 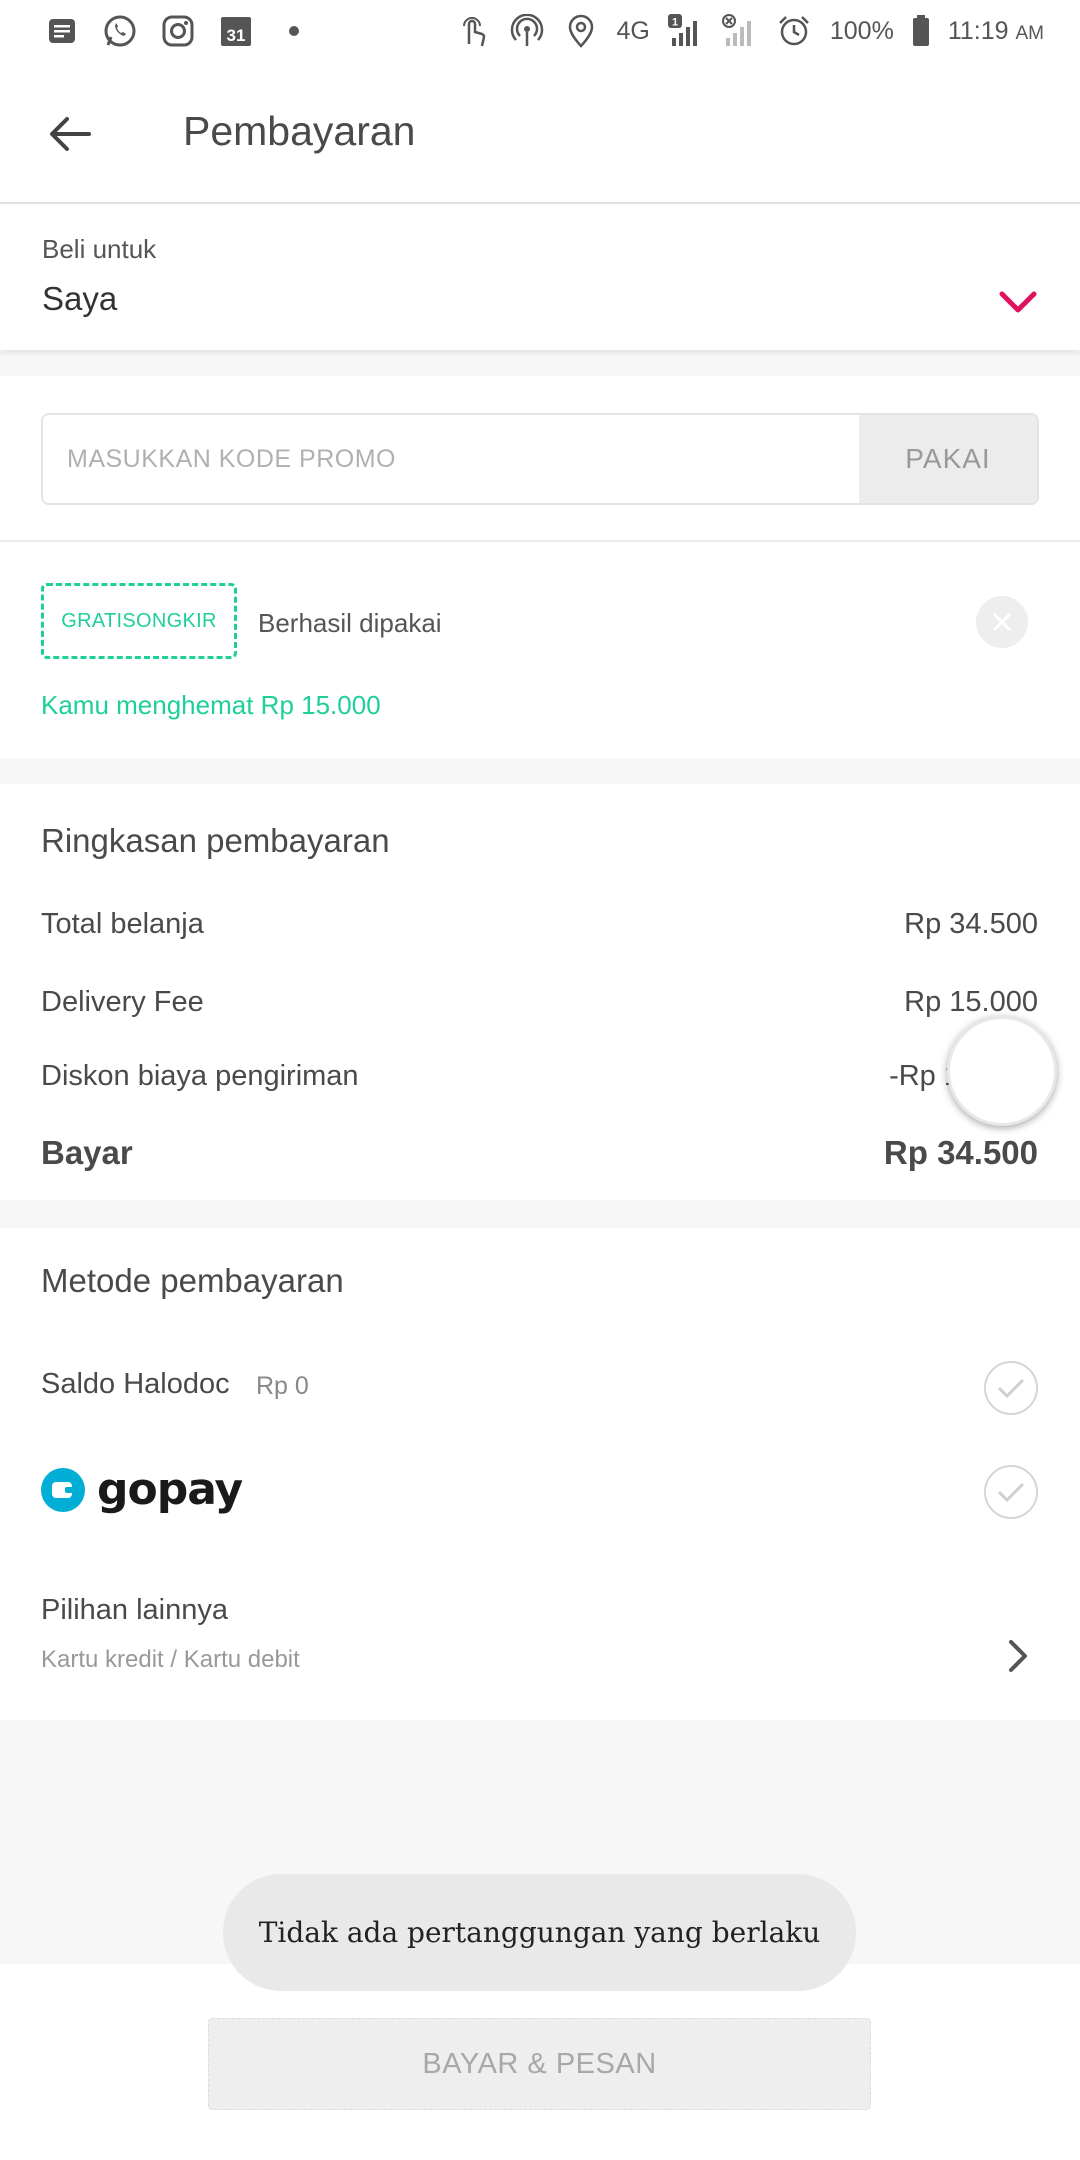 What do you see at coordinates (139, 621) in the screenshot?
I see `promo-code-badge: GRATISONGKIR` at bounding box center [139, 621].